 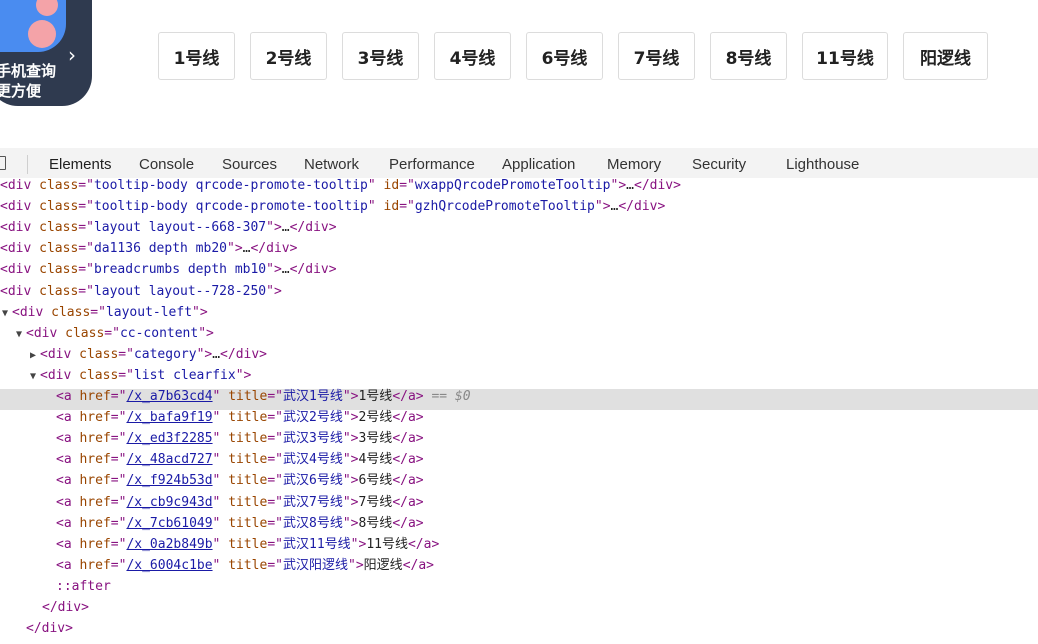 What do you see at coordinates (564, 56) in the screenshot?
I see `line-button: 6号线` at bounding box center [564, 56].